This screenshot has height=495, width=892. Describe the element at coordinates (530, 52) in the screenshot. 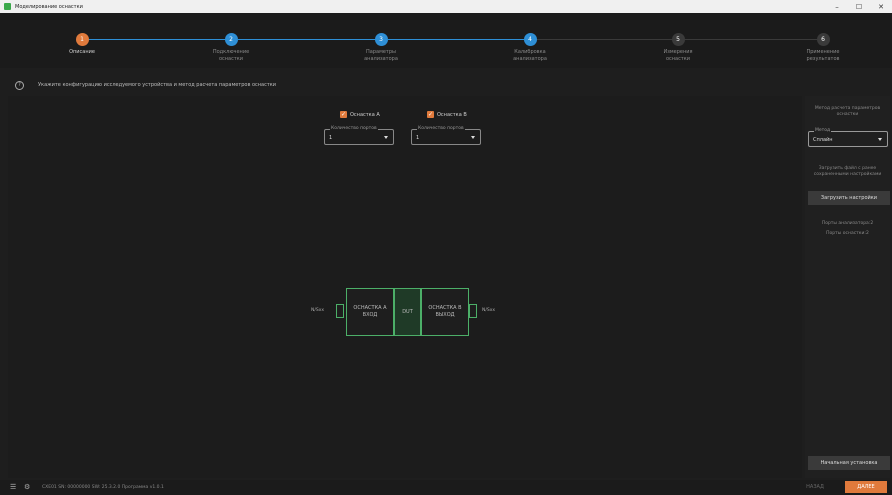

I see `step-label: Калибровка` at that location.